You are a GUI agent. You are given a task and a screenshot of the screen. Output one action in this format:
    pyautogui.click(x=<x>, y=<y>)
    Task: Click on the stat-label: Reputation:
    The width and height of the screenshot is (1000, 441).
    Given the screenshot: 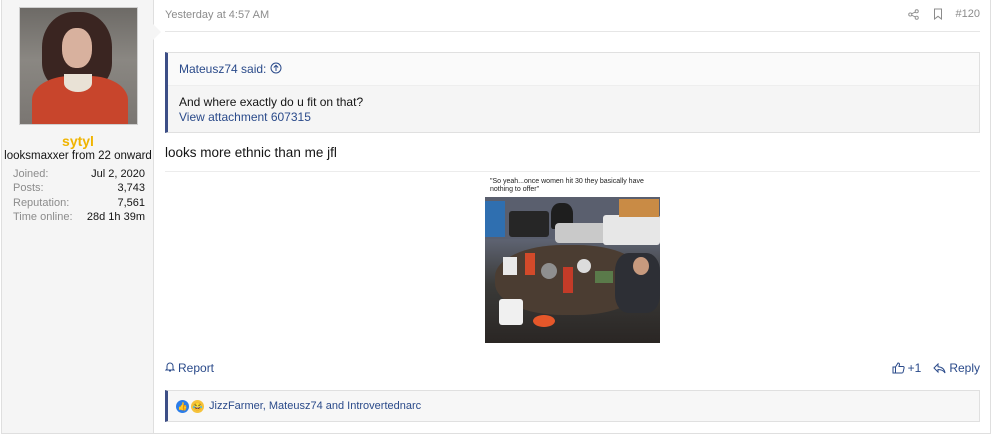 What is the action you would take?
    pyautogui.click(x=41, y=202)
    